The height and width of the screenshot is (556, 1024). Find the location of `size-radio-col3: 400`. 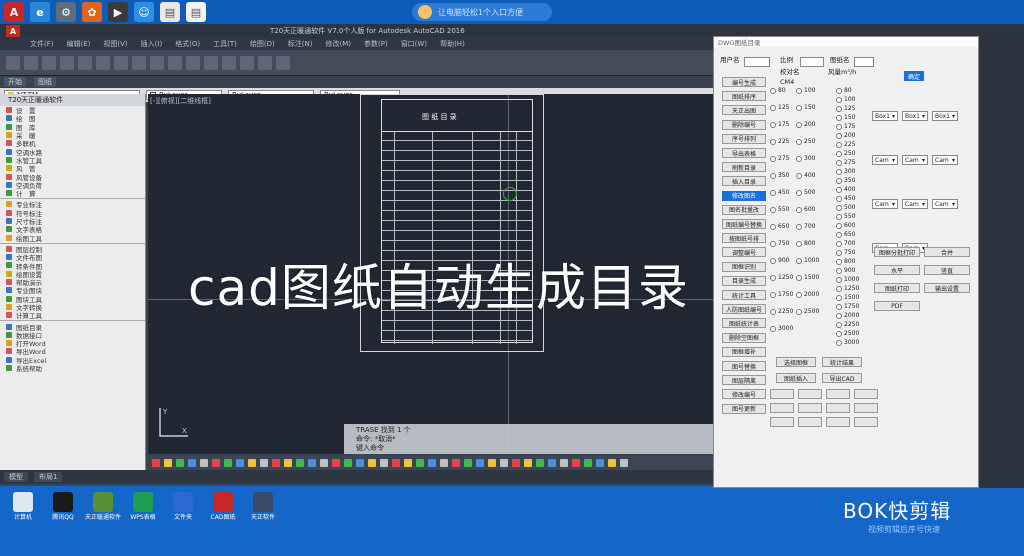

size-radio-col3: 400 is located at coordinates (845, 189).